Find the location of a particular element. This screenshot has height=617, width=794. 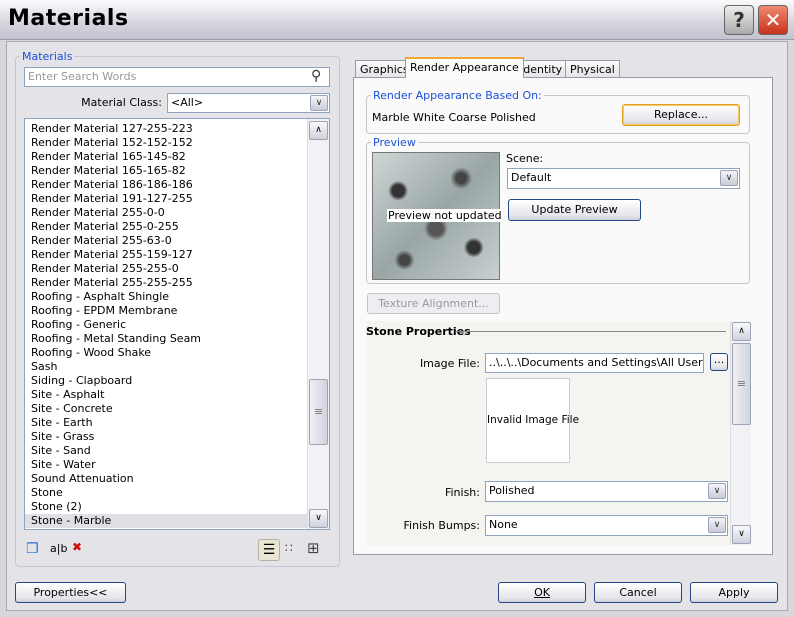

small-icons-view-icon: ∷ is located at coordinates (289, 548).